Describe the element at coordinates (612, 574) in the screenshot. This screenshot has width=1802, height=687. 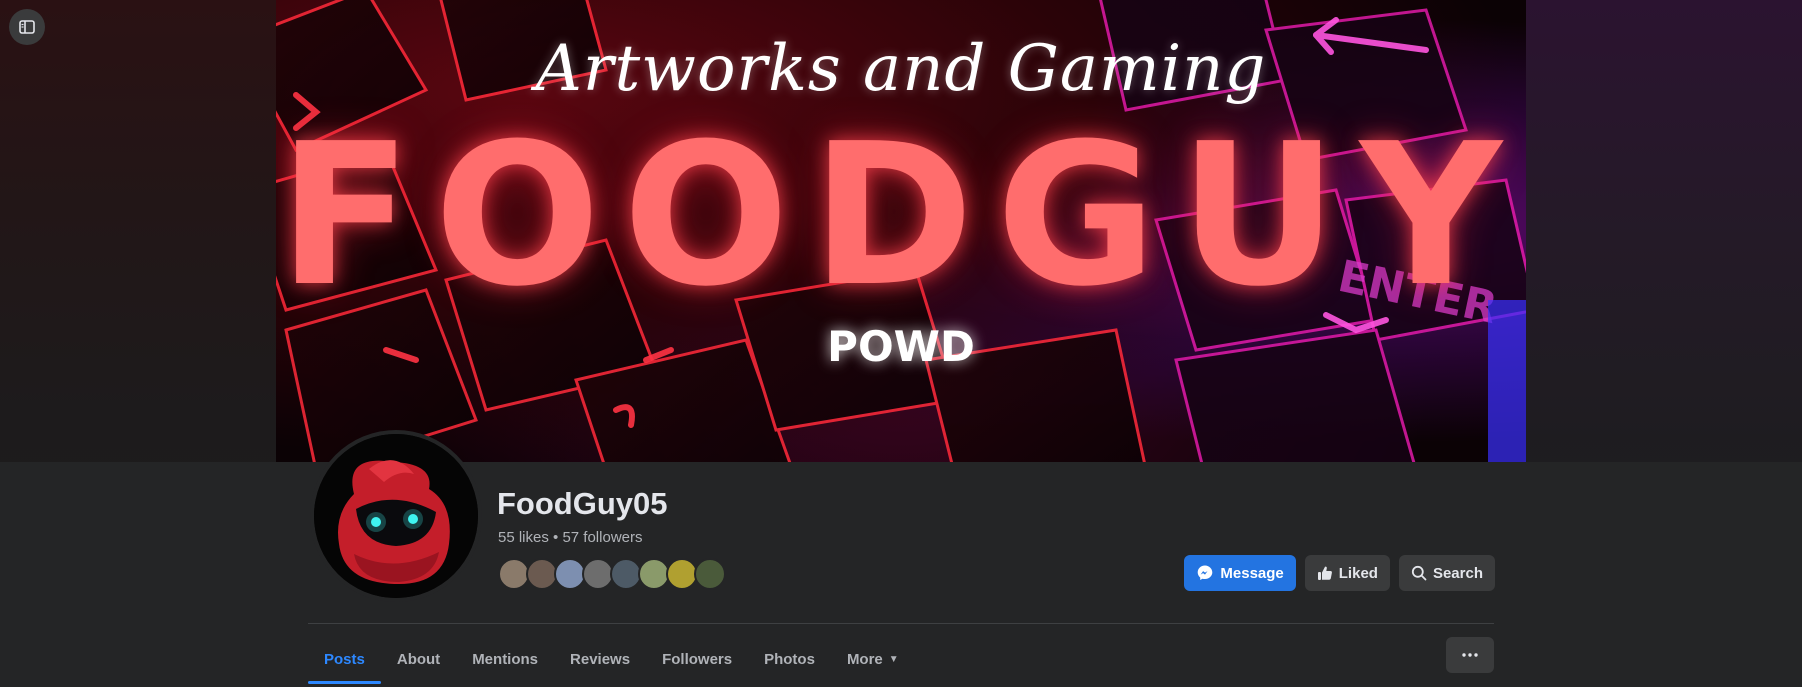
I see `friends-avatar-row` at that location.